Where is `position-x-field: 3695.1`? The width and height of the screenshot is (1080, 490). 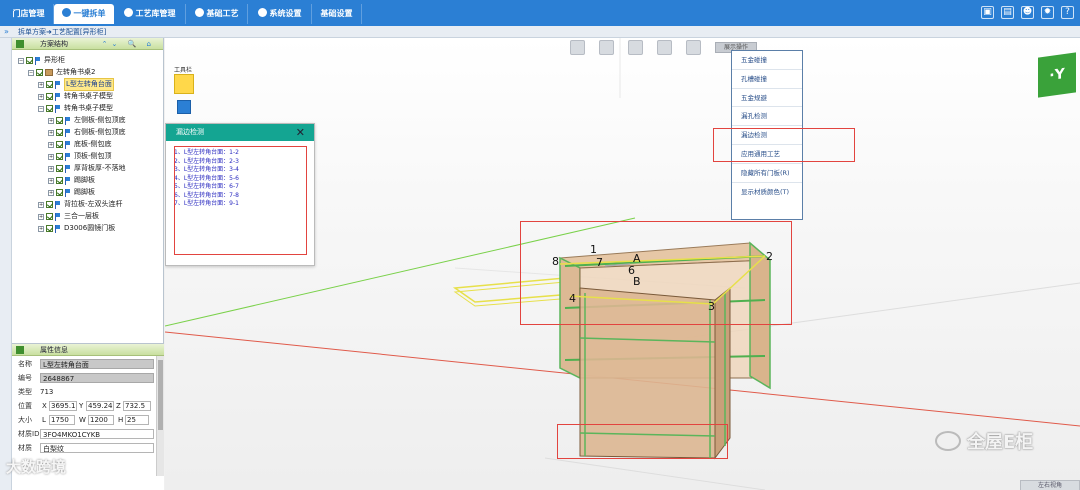
position-x-field: 3695.1 is located at coordinates (63, 406).